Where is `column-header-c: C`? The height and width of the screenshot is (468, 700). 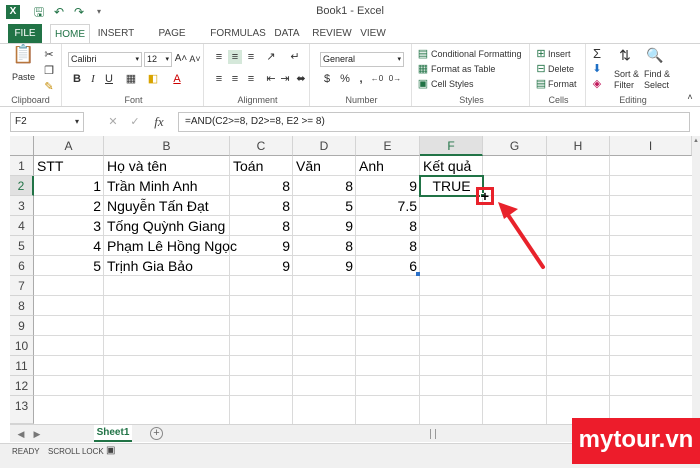
column-header-c: C is located at coordinates (261, 146).